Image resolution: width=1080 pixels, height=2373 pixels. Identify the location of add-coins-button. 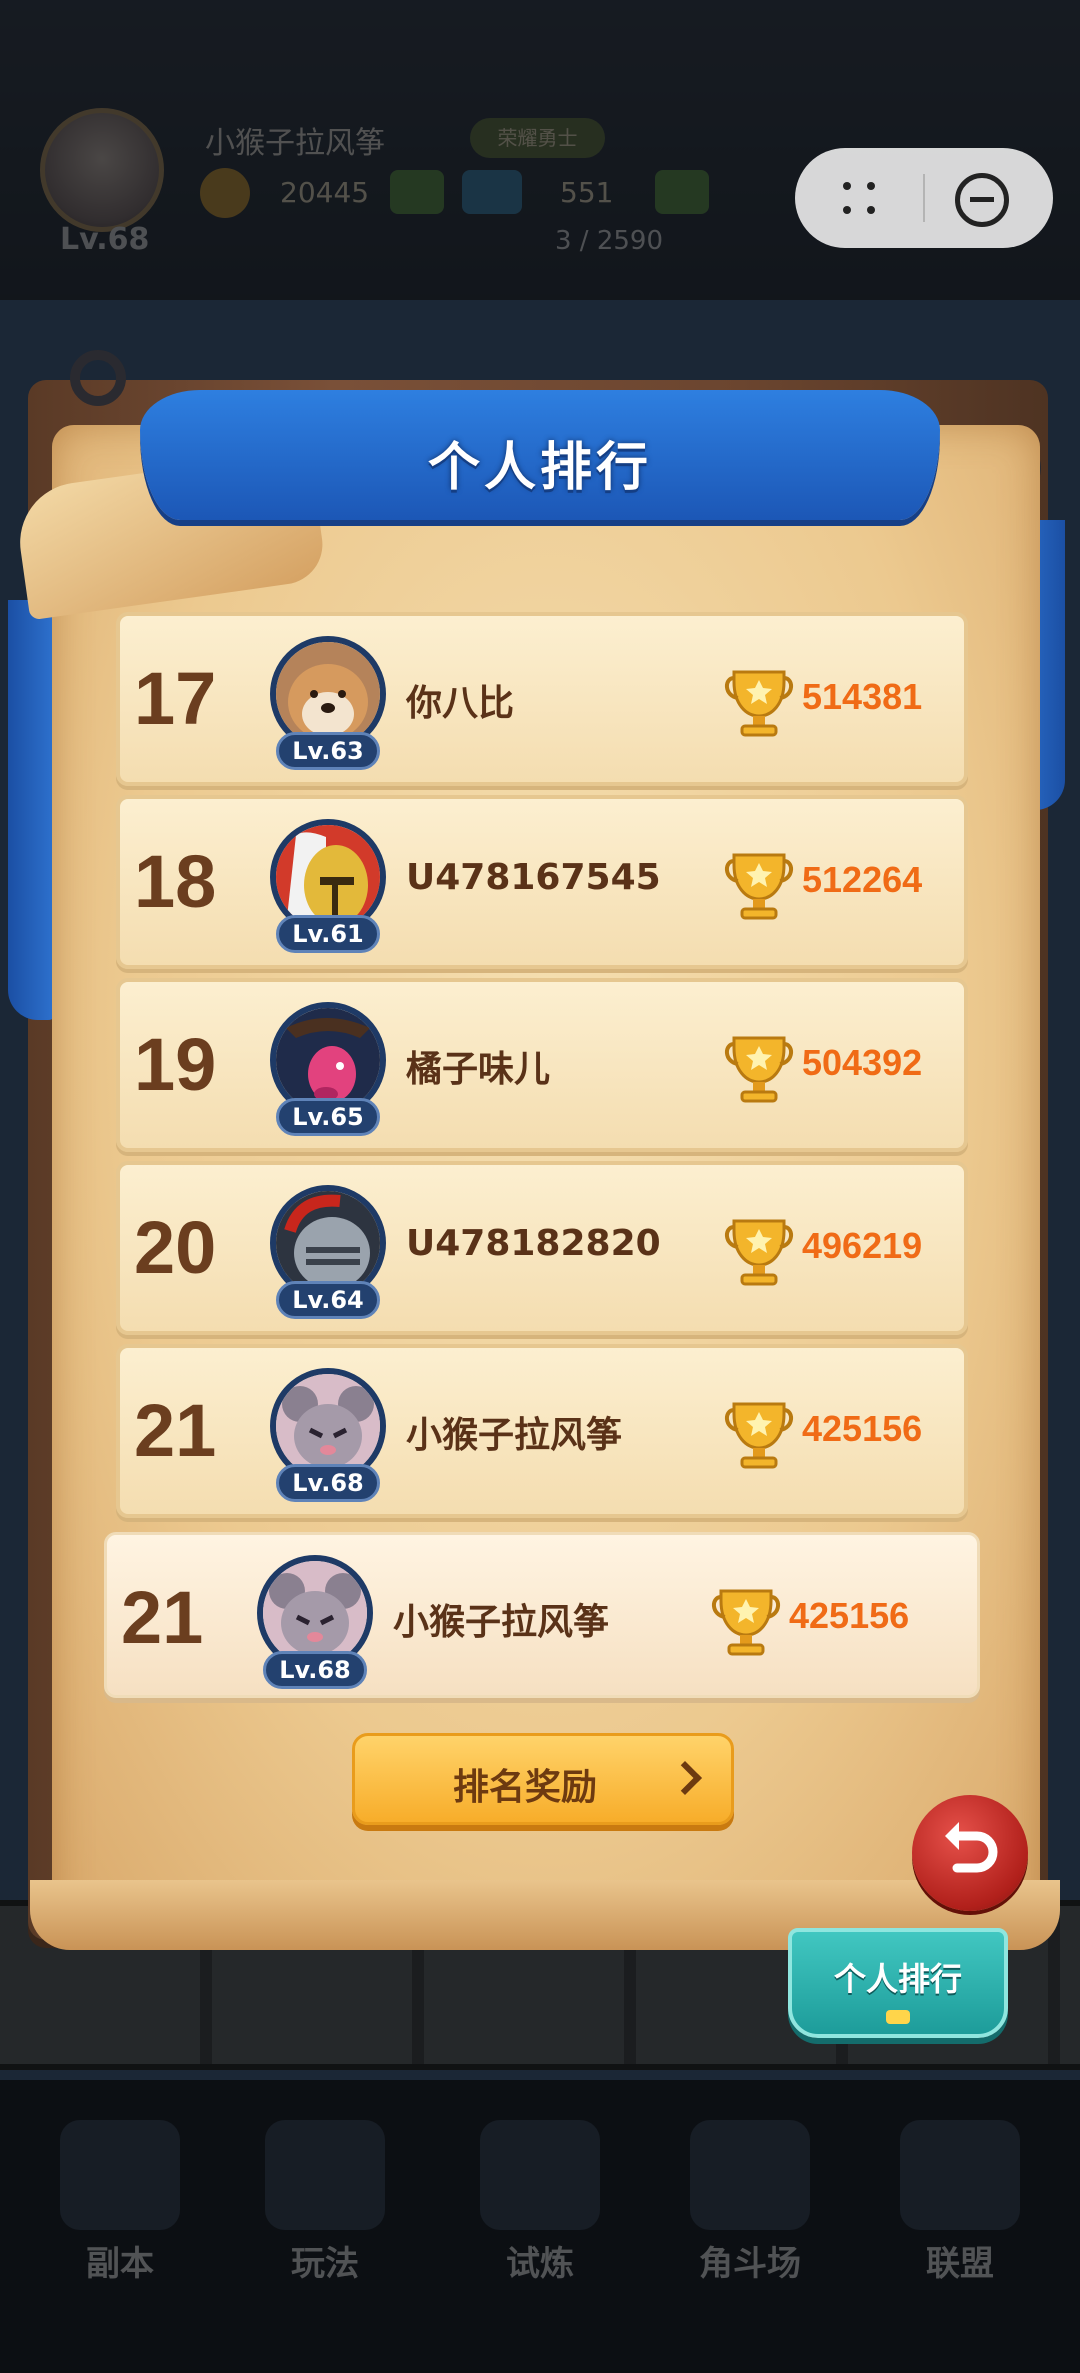
(417, 192).